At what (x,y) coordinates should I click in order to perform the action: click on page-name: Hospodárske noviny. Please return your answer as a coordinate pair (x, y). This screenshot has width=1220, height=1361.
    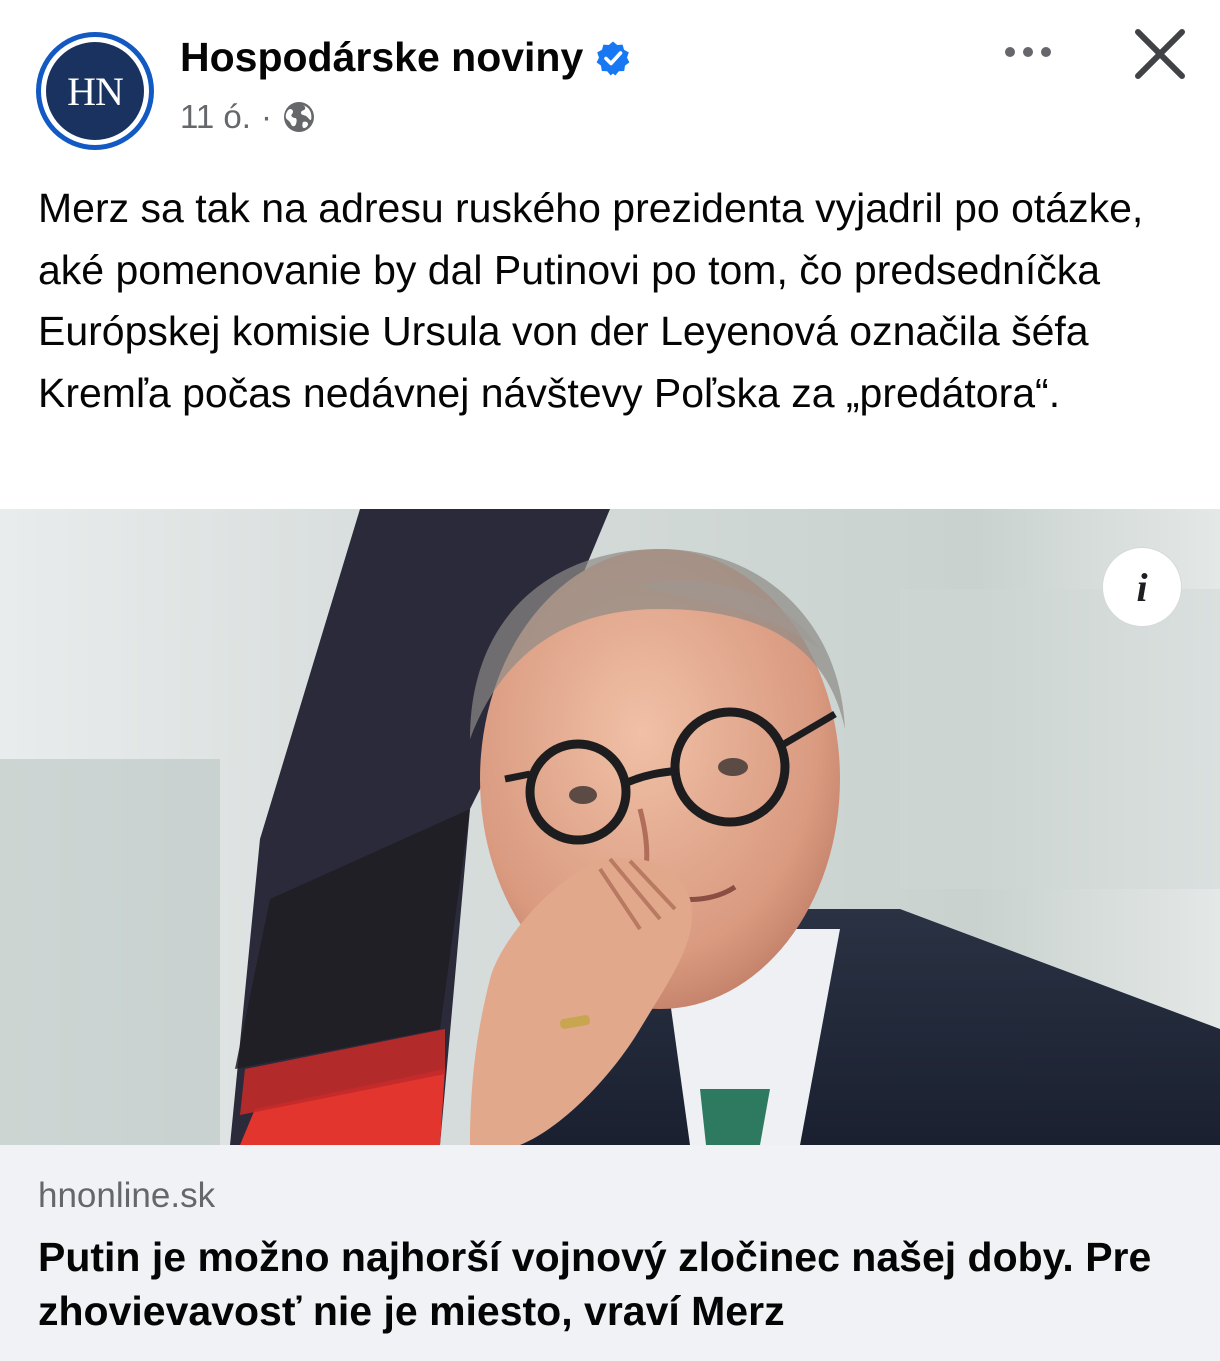
    Looking at the image, I should click on (381, 57).